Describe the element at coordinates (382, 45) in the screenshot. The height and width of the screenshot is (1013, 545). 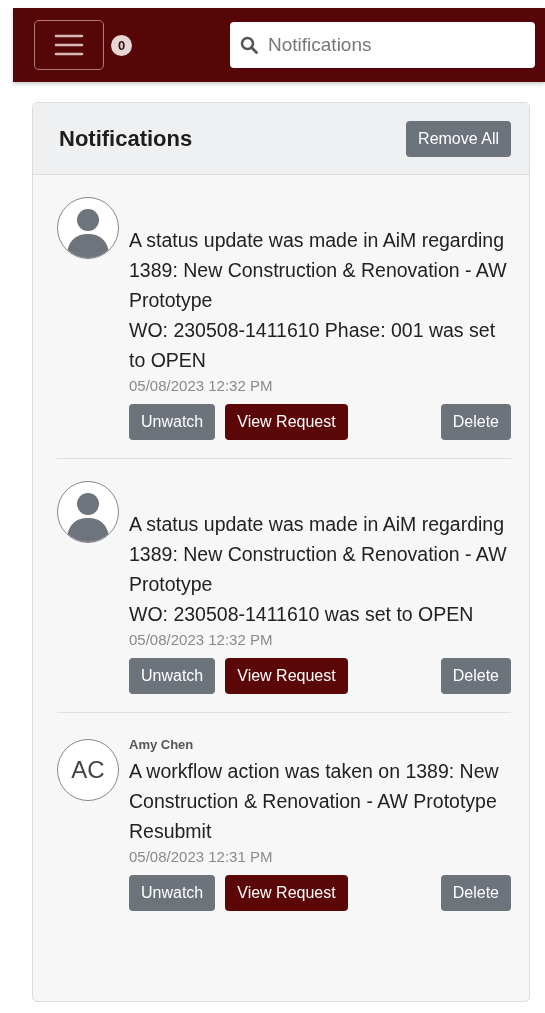
I see `search-field: Notifications` at that location.